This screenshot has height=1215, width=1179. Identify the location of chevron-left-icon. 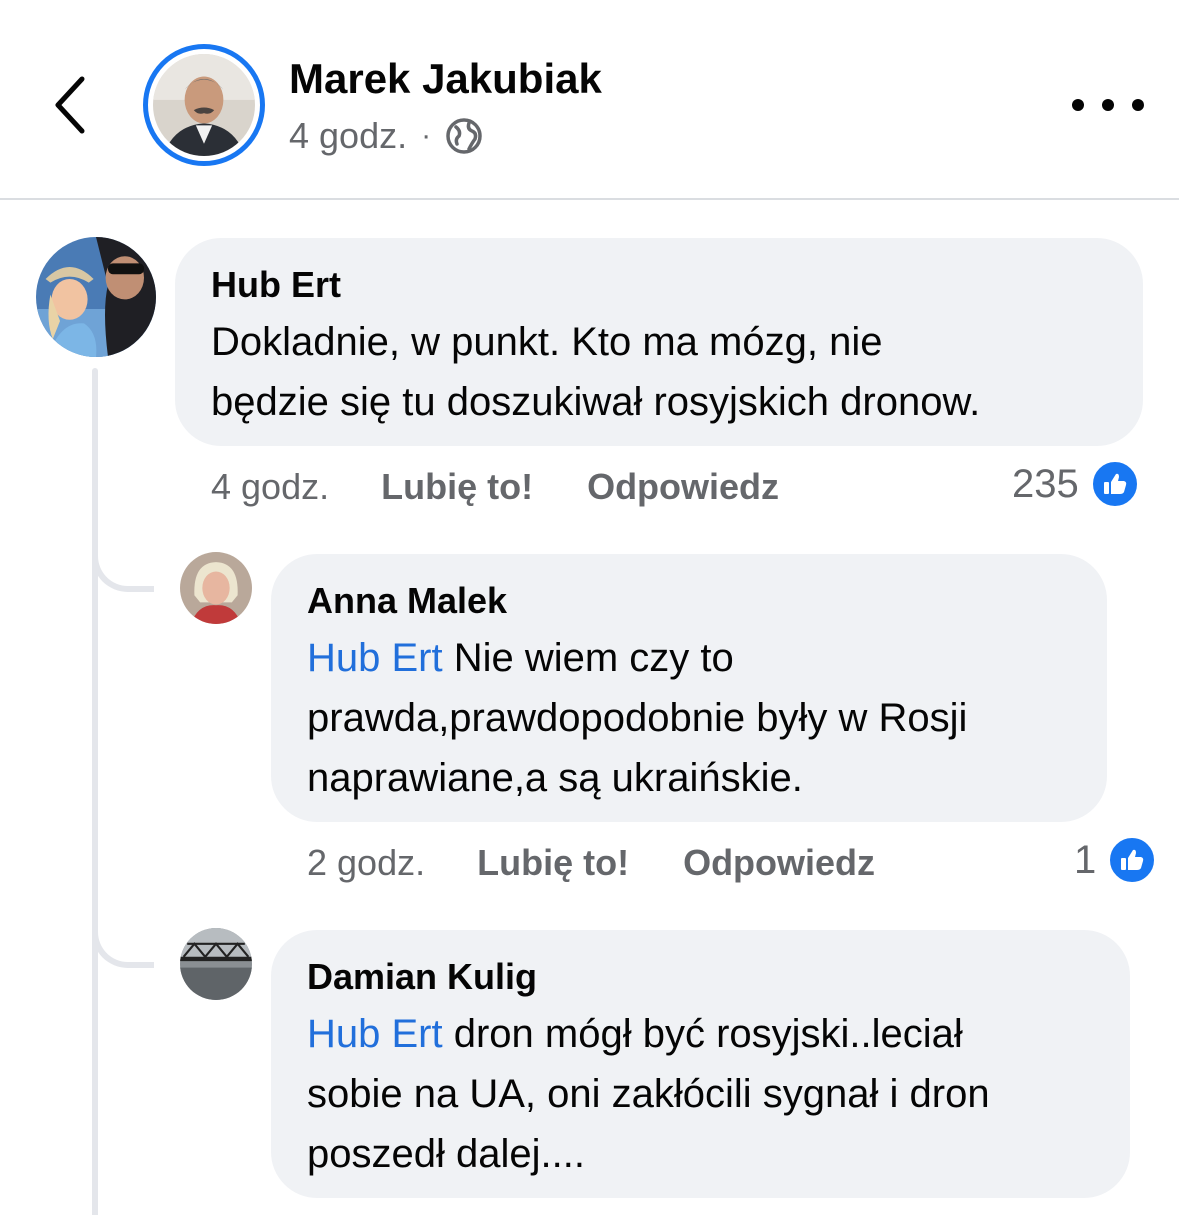
(70, 105).